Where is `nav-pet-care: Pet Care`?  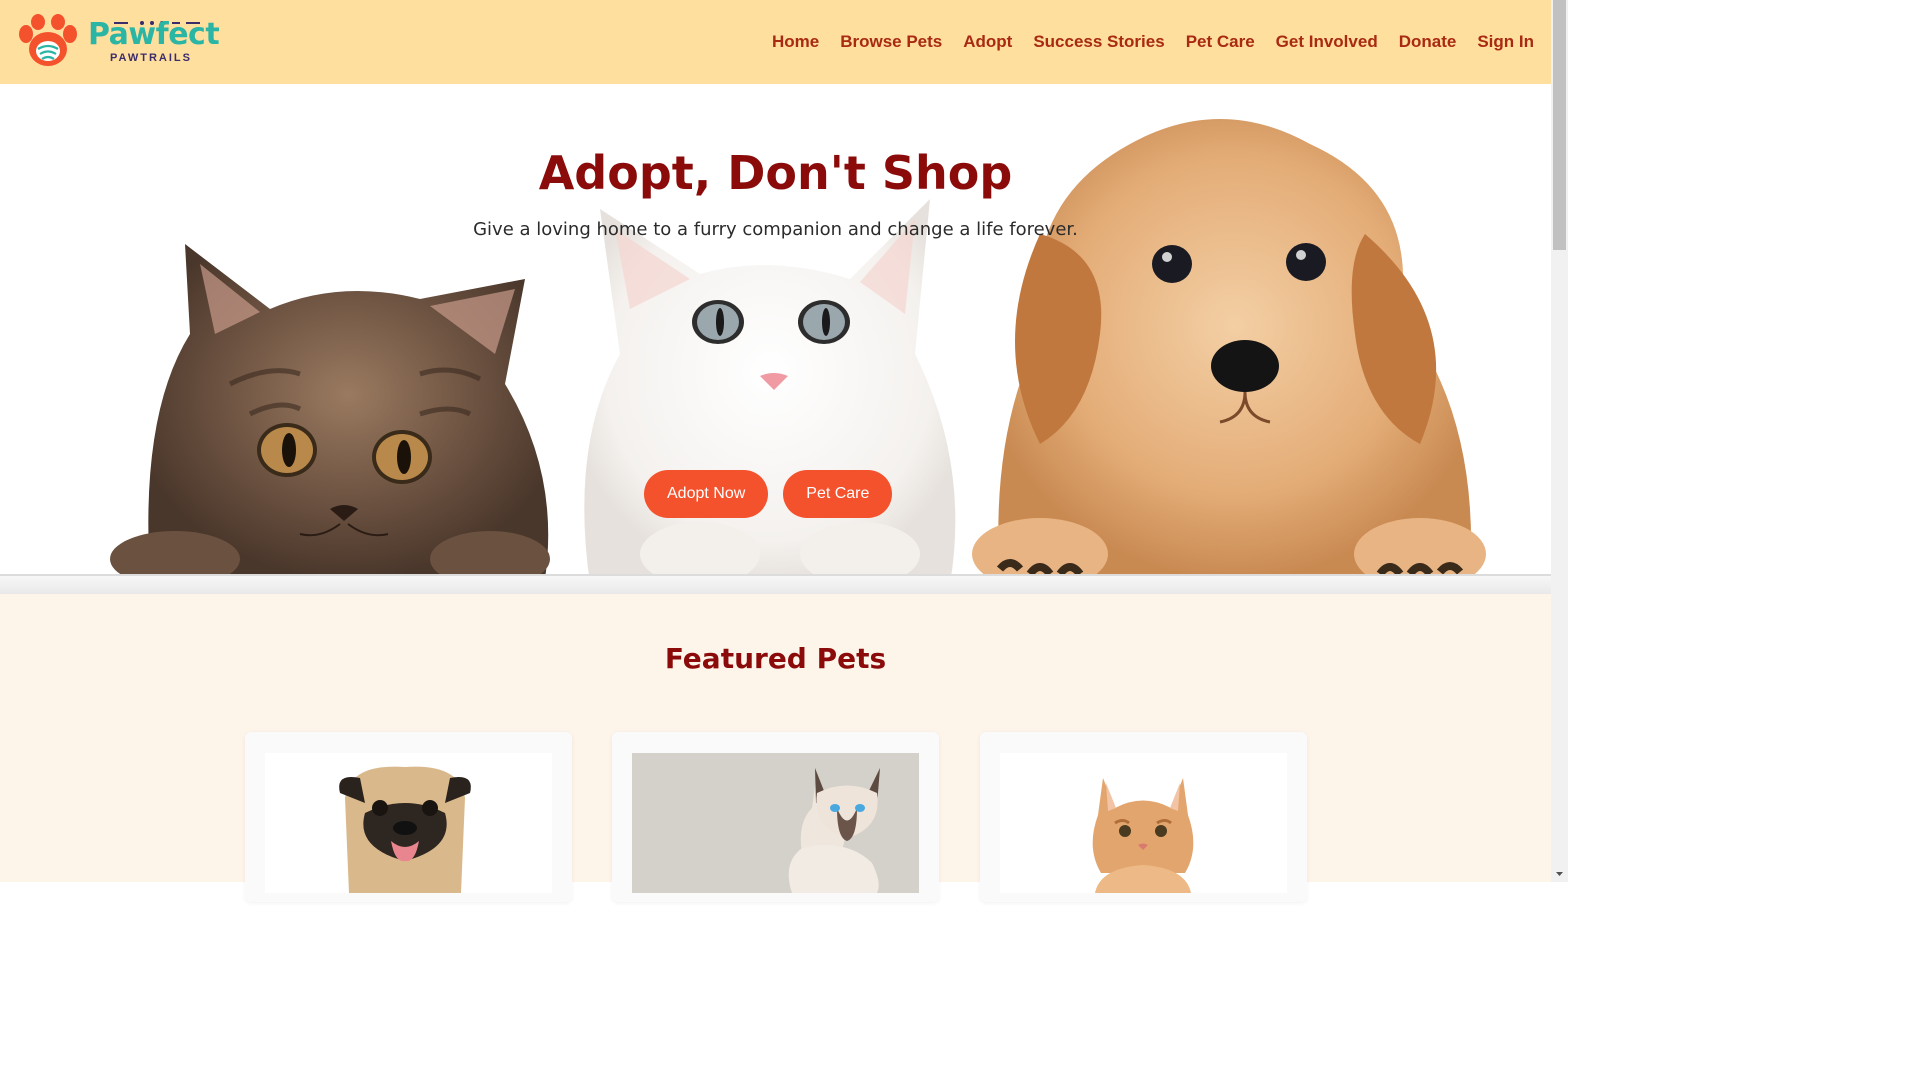 nav-pet-care: Pet Care is located at coordinates (1220, 42).